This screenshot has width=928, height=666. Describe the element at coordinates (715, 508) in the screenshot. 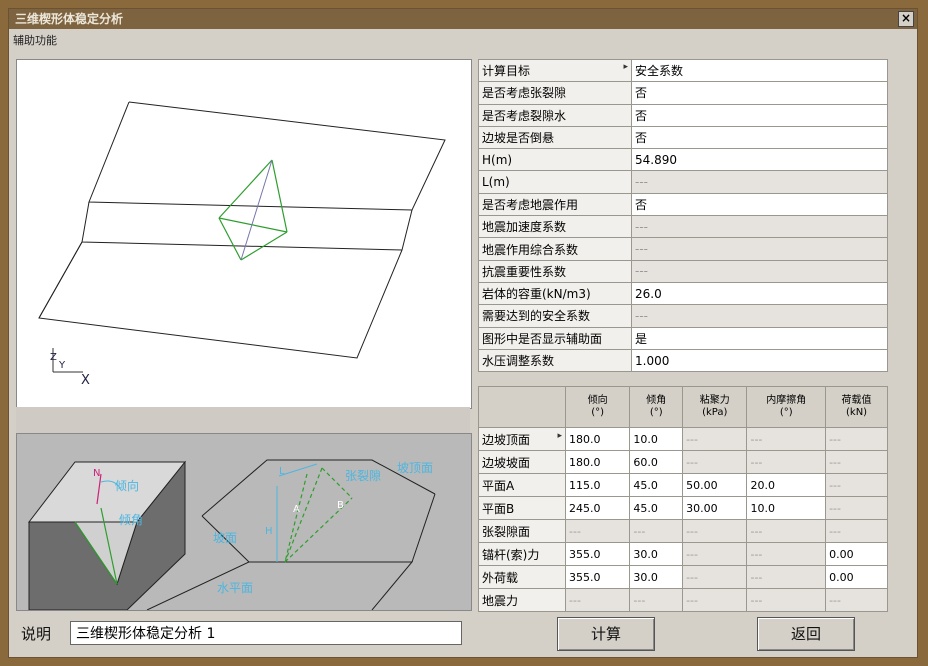

I see `table-cell: 30.00` at that location.